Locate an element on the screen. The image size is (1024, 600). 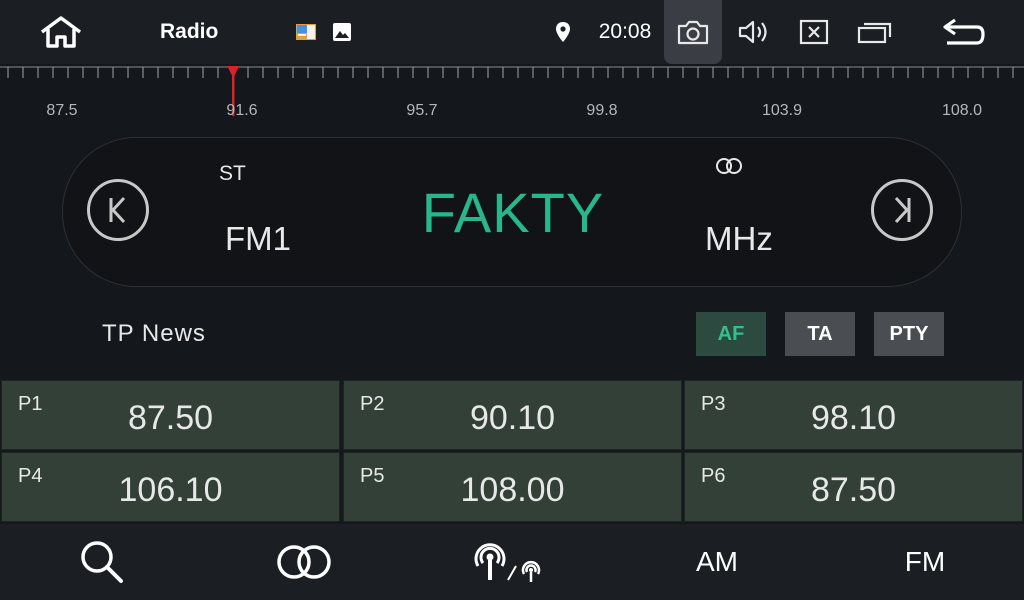
seek-forward-button is located at coordinates (902, 210).